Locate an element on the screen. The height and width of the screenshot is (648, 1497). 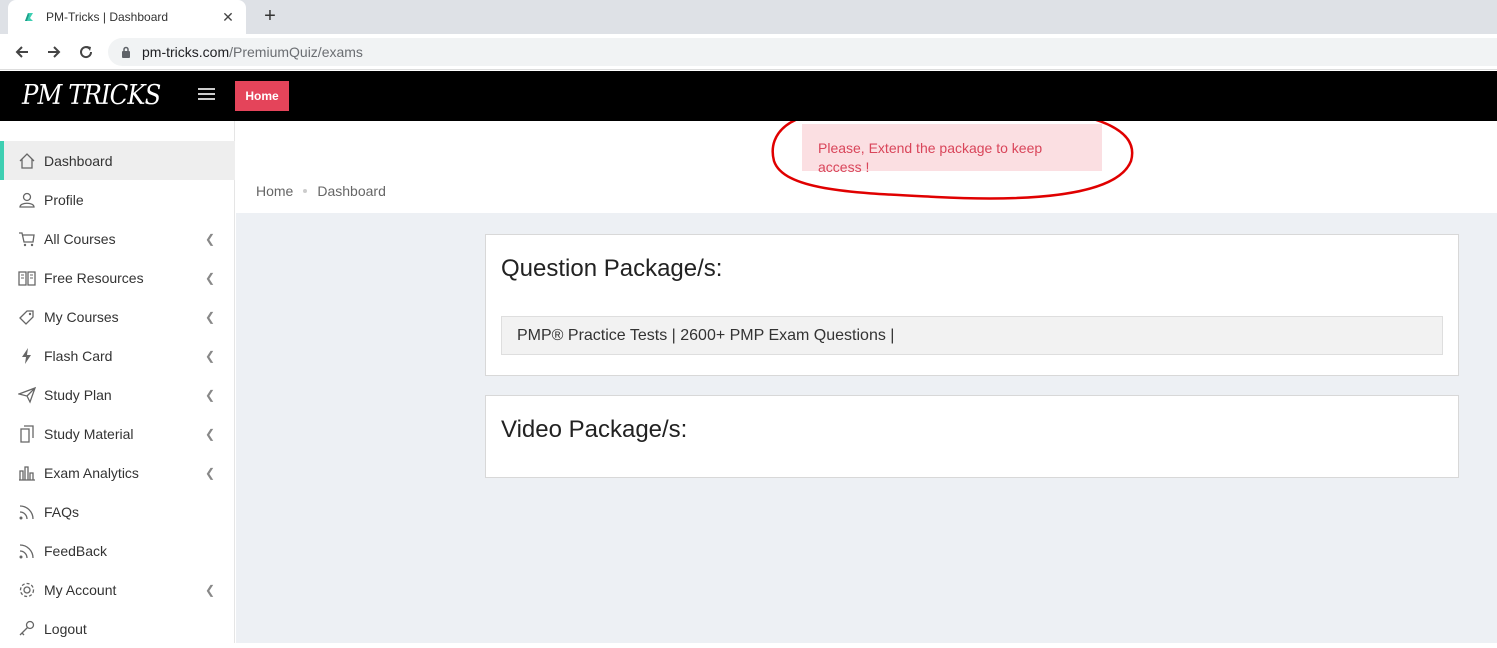
tag-icon is located at coordinates (27, 317).